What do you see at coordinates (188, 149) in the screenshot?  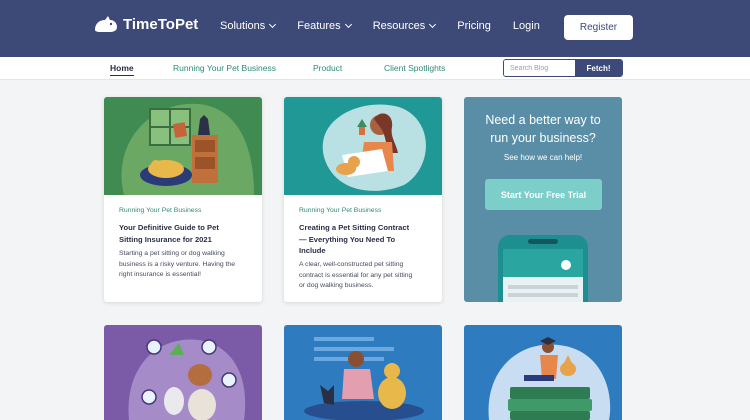 I see `sleeping-dog-illustration` at bounding box center [188, 149].